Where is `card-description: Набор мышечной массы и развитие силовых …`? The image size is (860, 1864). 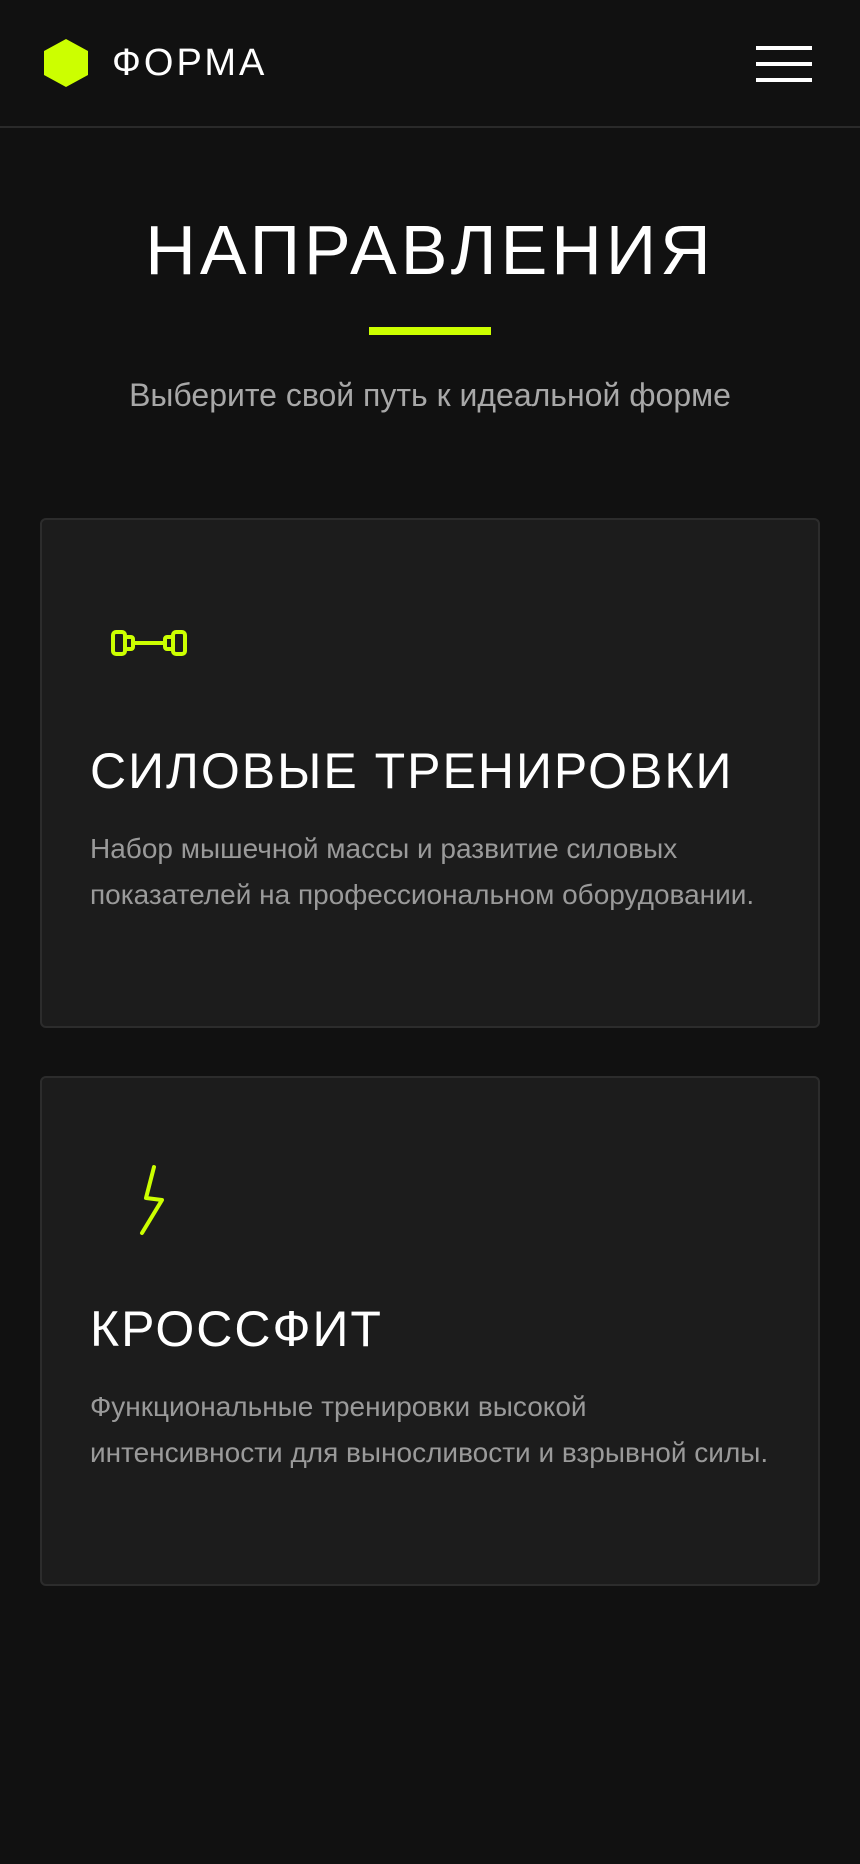
card-description: Набор мышечной массы и развитие силовых … is located at coordinates (422, 871).